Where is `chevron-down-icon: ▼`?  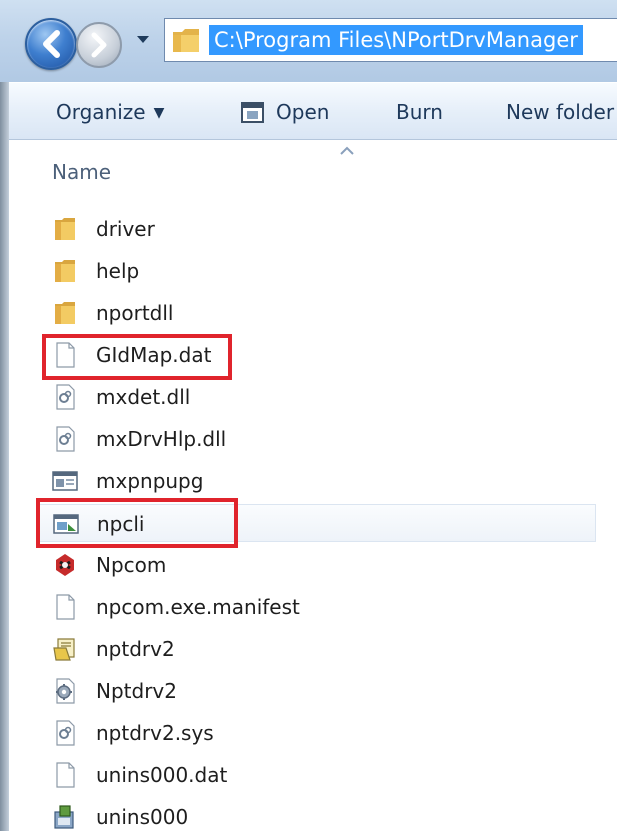
chevron-down-icon: ▼ is located at coordinates (159, 113).